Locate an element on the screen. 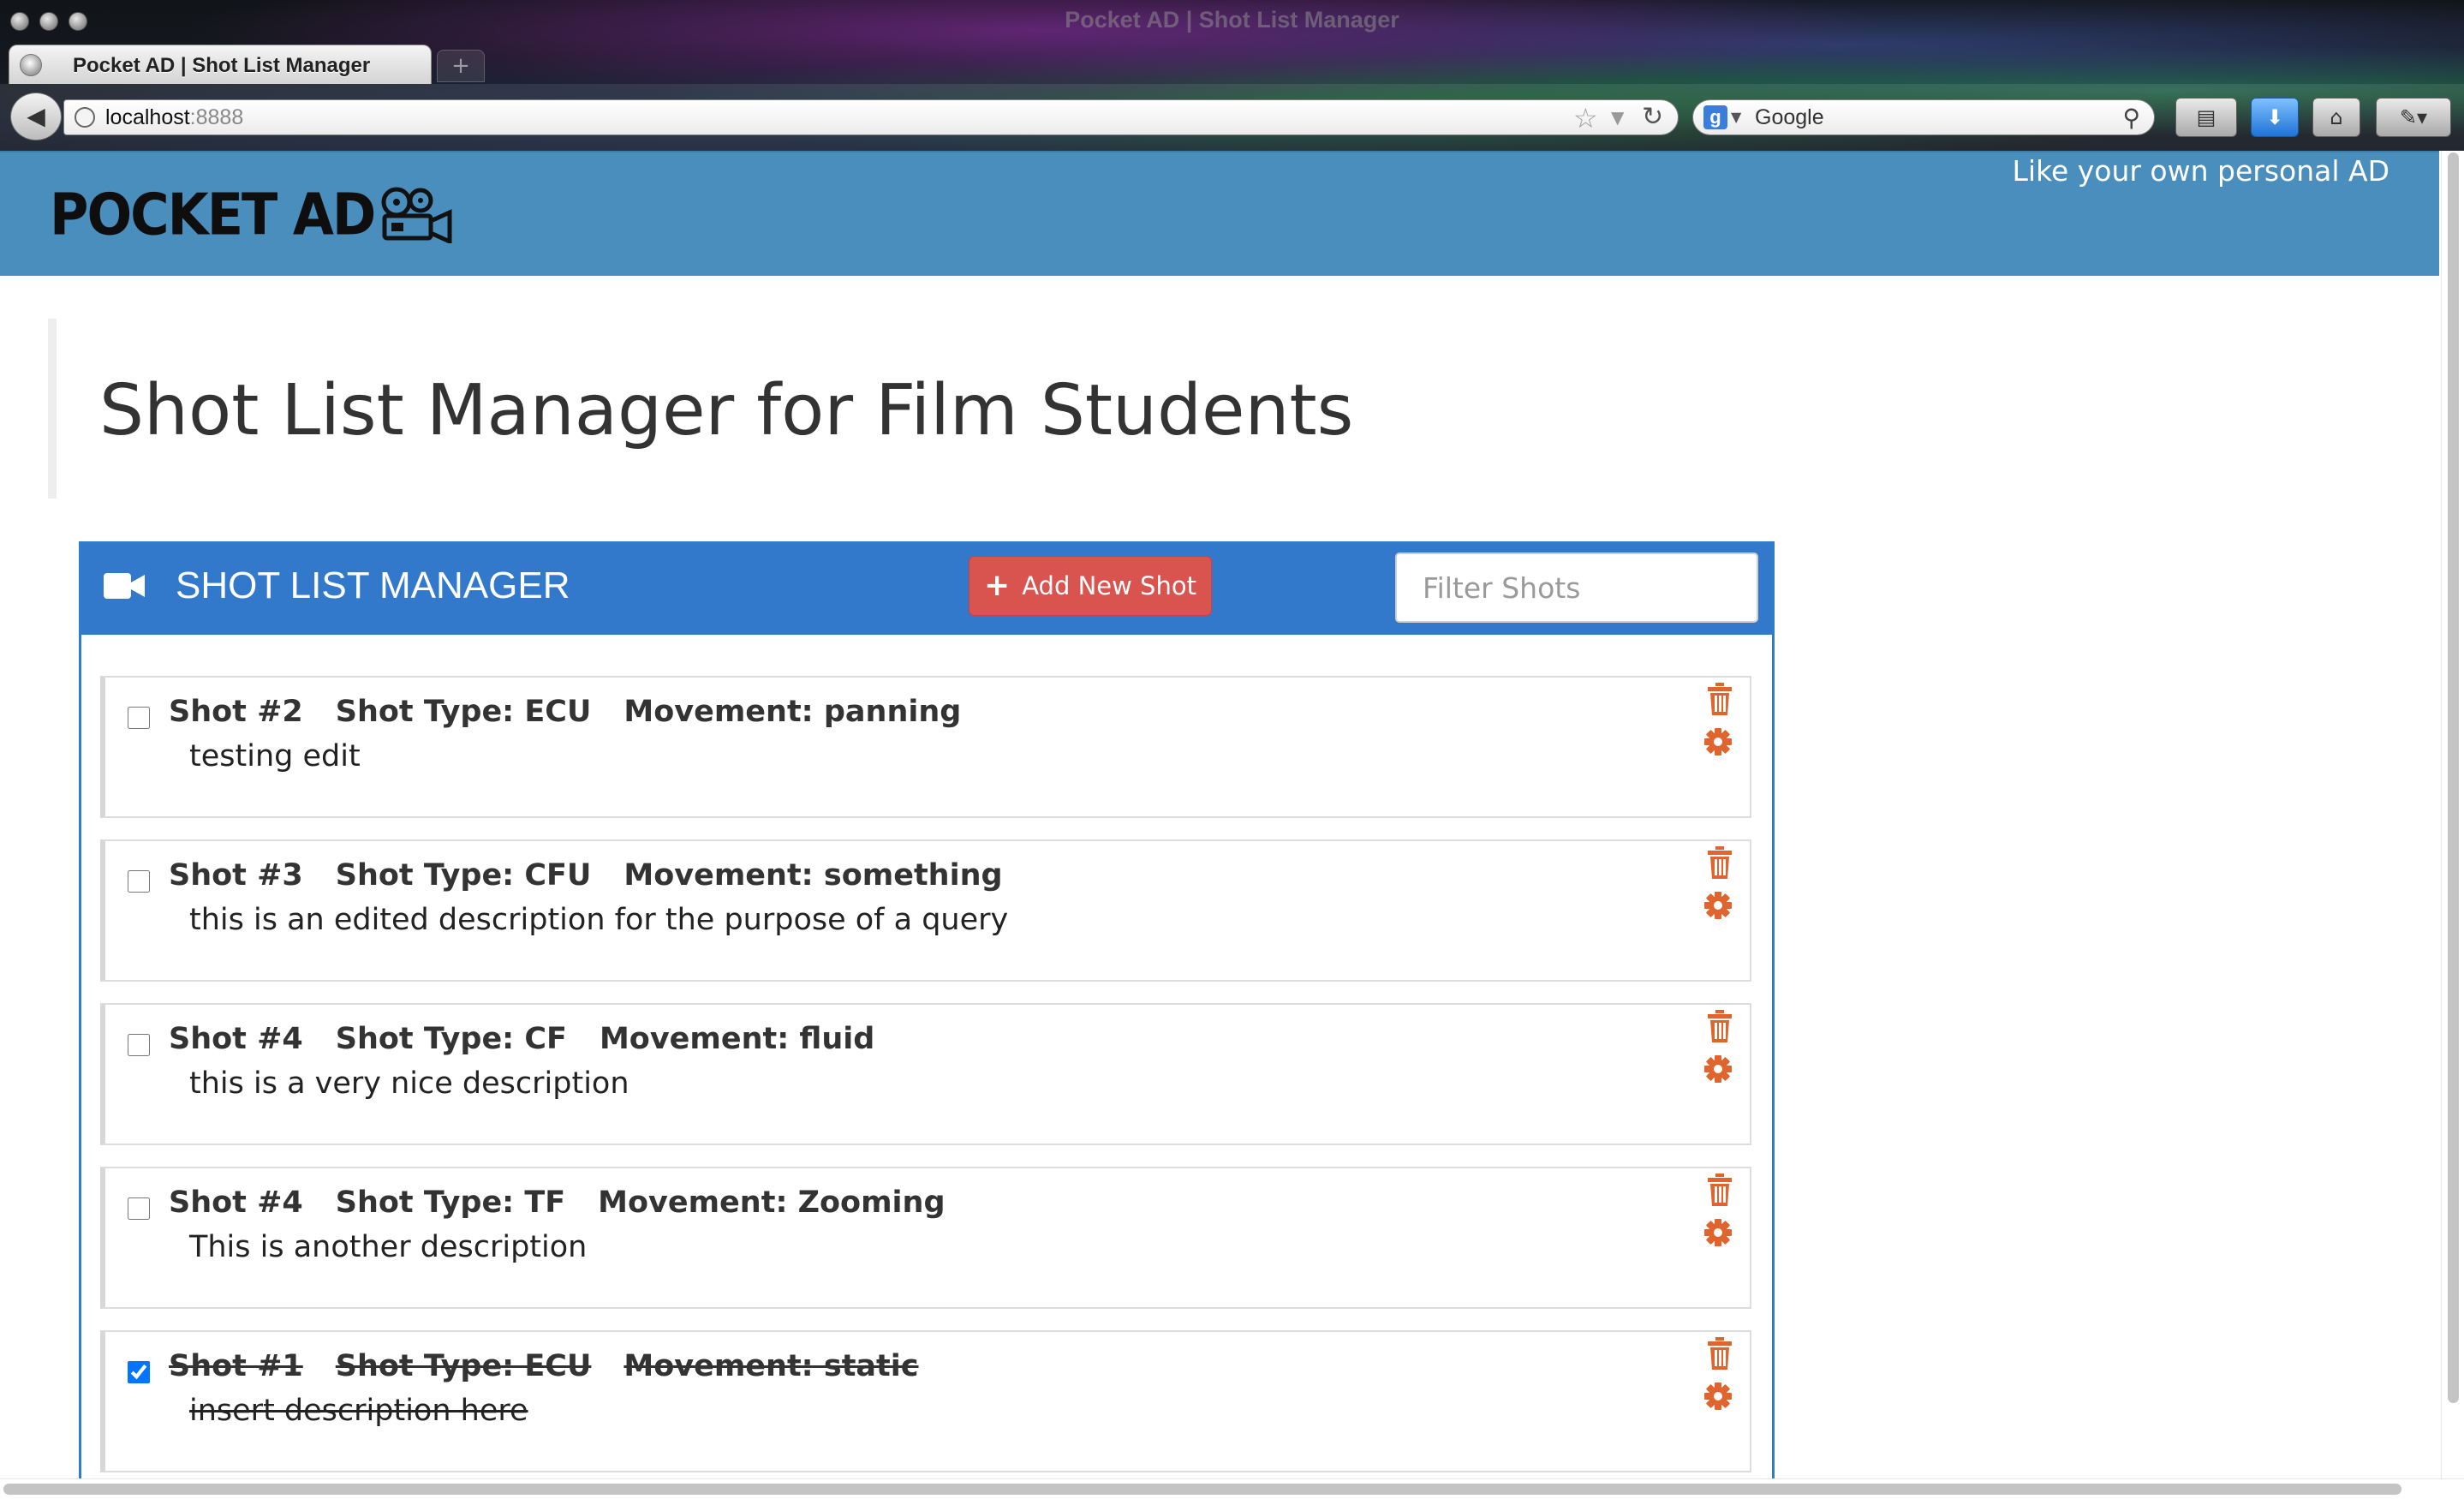 This screenshot has width=2464, height=1499. search-icon: ⚲ is located at coordinates (2131, 118).